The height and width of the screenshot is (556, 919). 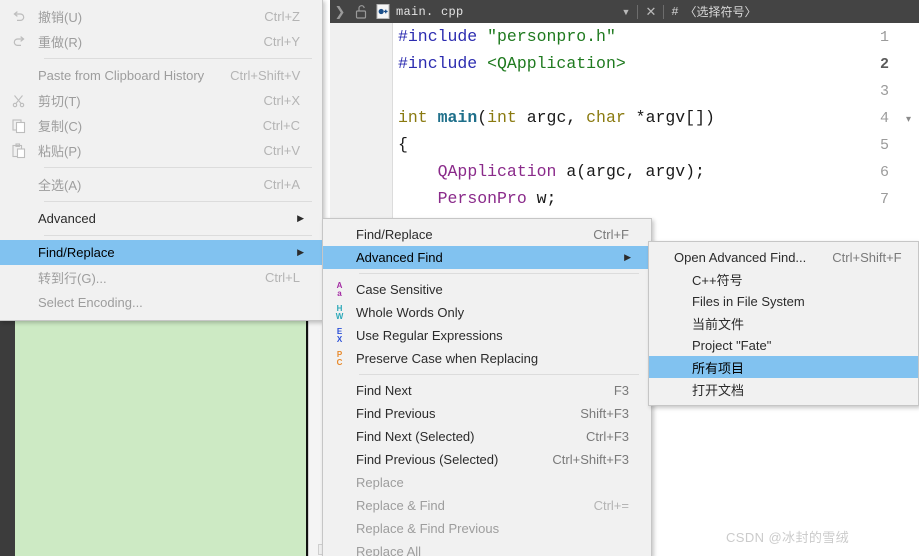 What do you see at coordinates (783, 367) in the screenshot?
I see `menu-item: 所有项目` at bounding box center [783, 367].